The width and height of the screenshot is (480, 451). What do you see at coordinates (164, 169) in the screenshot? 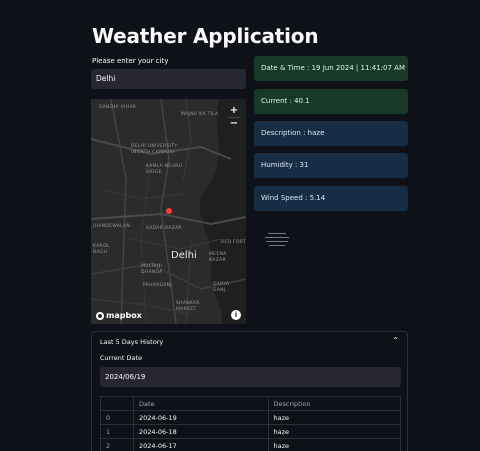
I see `map-label: Kamla Nehru Ridge` at bounding box center [164, 169].